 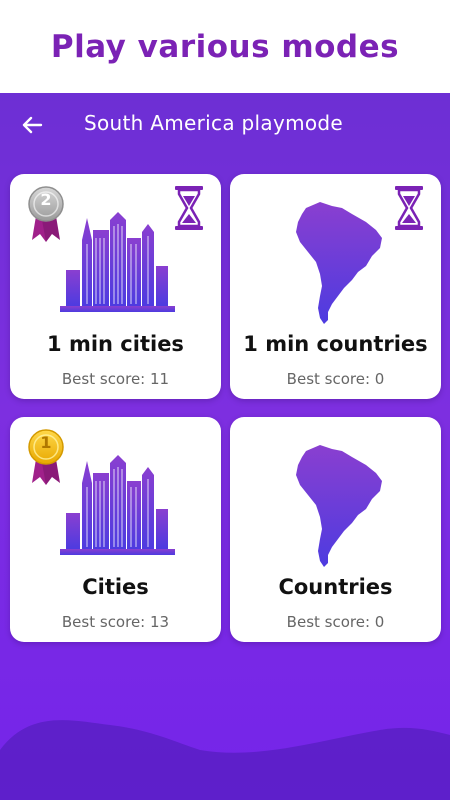 What do you see at coordinates (46, 199) in the screenshot?
I see `medal-number: 2` at bounding box center [46, 199].